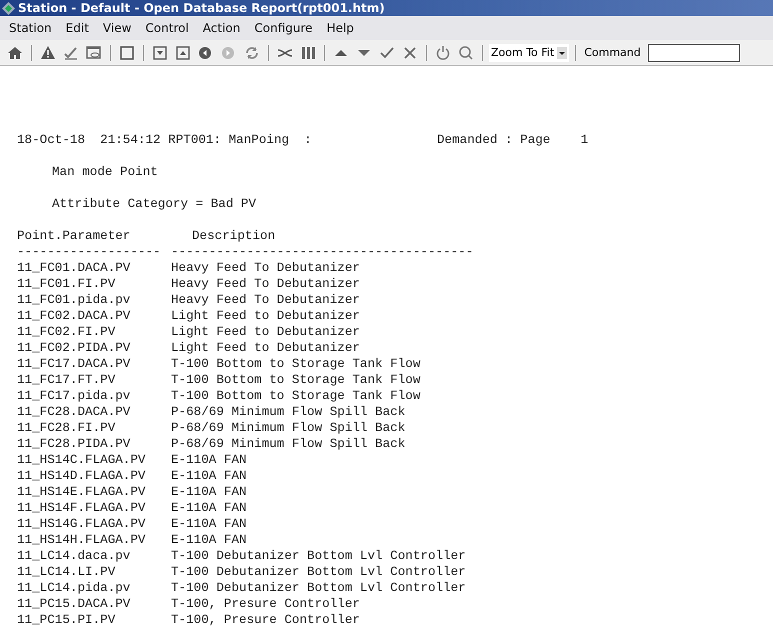 This screenshot has width=773, height=630. What do you see at coordinates (201, 8) in the screenshot?
I see `window-title: Station - Default - Open Database Report(rpt001.htm)` at bounding box center [201, 8].